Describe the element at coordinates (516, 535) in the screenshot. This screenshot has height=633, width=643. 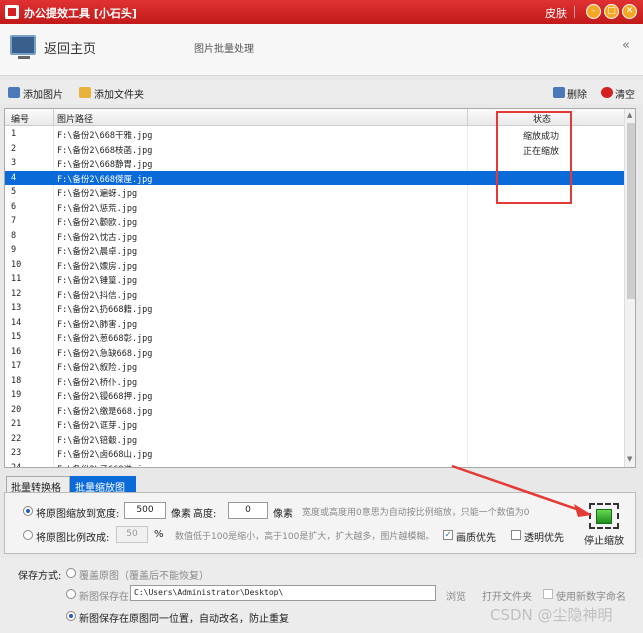
I see `transparent-checkbox` at that location.